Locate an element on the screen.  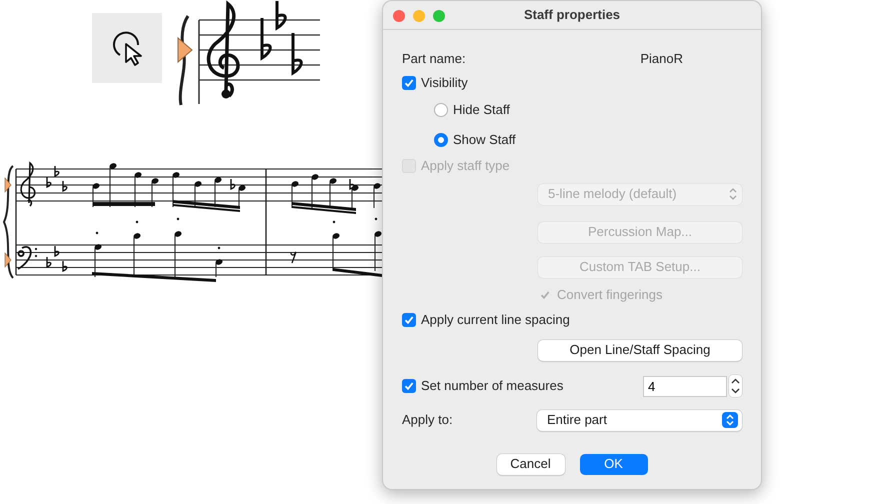
spacing-button: Open Line/Staff Spacing is located at coordinates (640, 350).